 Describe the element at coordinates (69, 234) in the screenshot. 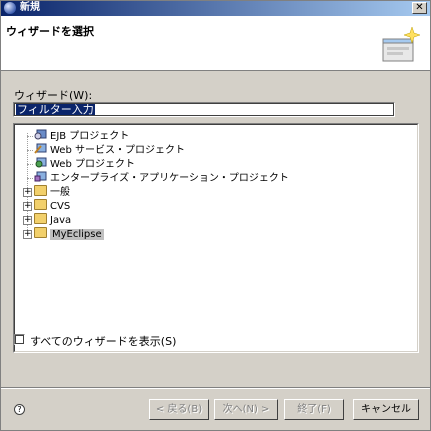

I see `tree-item-selected: MyEclipse` at that location.